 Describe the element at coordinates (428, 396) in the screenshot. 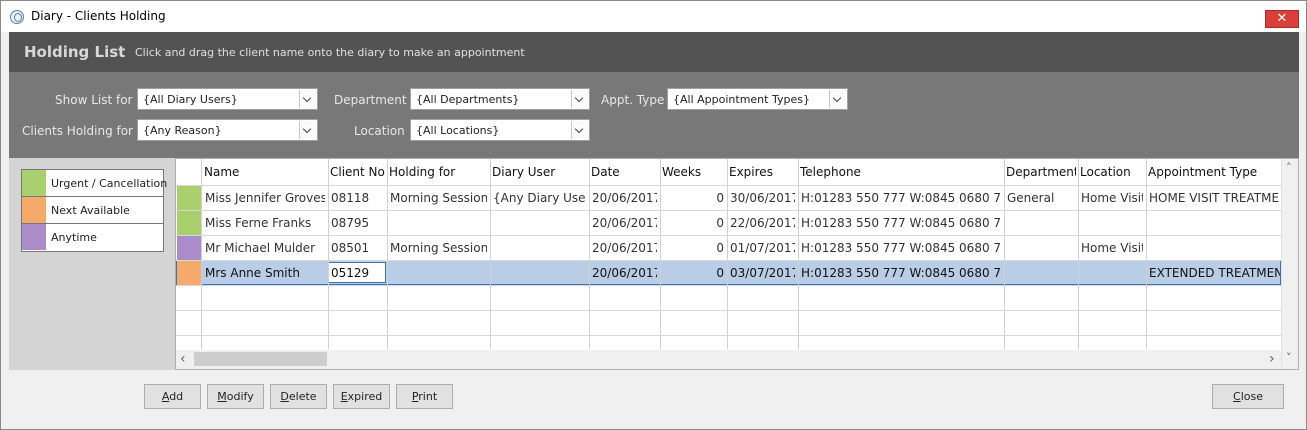

I see `print-button-label: rint` at that location.